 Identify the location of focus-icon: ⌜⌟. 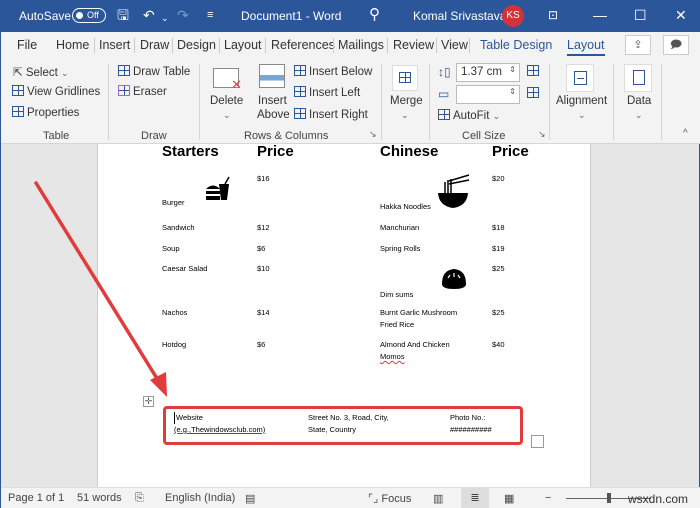
(375, 499).